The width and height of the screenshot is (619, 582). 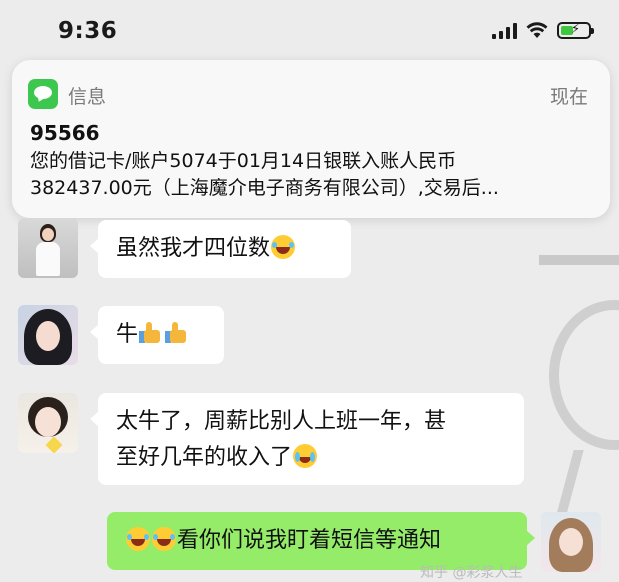 What do you see at coordinates (504, 30) in the screenshot?
I see `cellular-signal-icon` at bounding box center [504, 30].